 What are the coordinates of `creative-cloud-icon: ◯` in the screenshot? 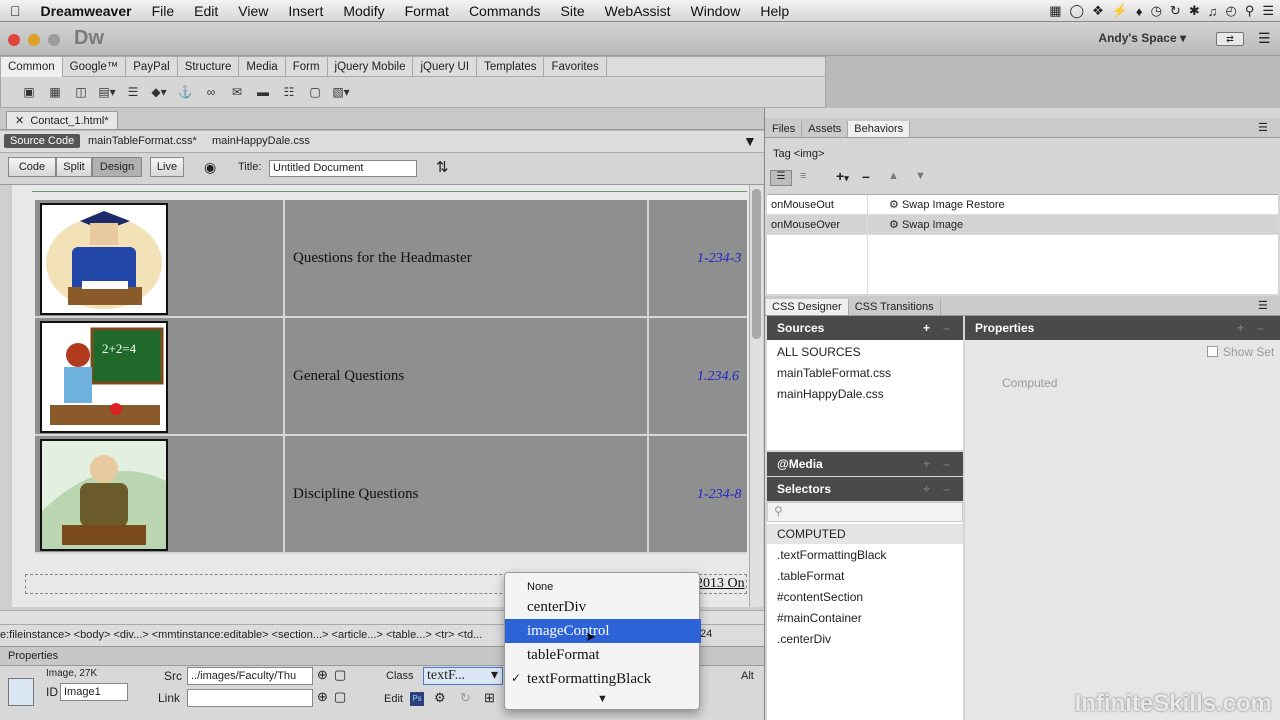 It's located at (1077, 11).